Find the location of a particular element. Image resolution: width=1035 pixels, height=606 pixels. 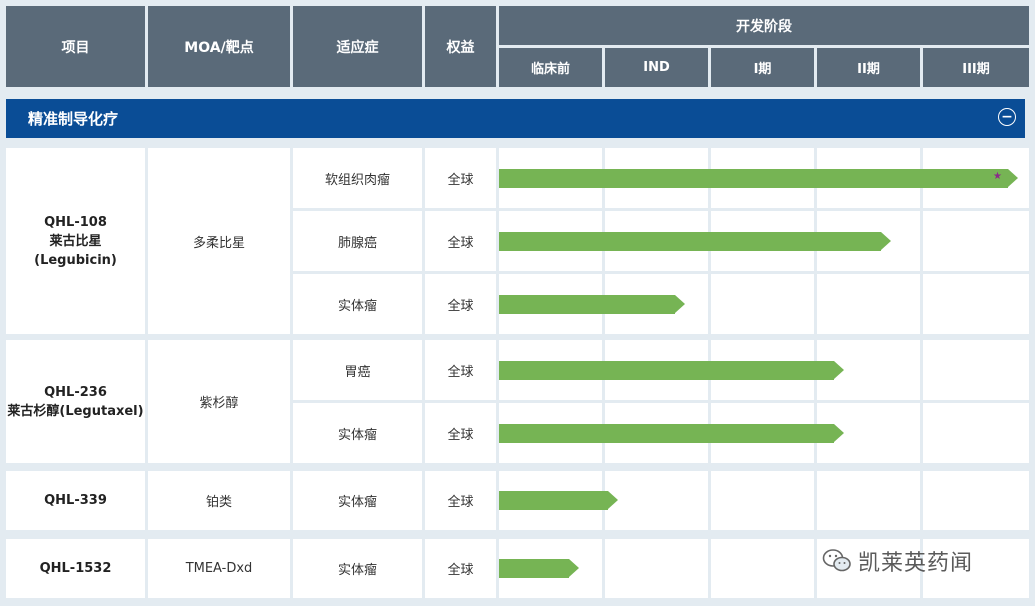

indication-cell: 胃癌 is located at coordinates (357, 370).